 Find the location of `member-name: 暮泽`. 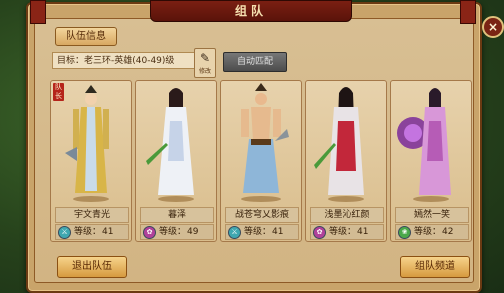

member-name: 暮泽 is located at coordinates (177, 215).